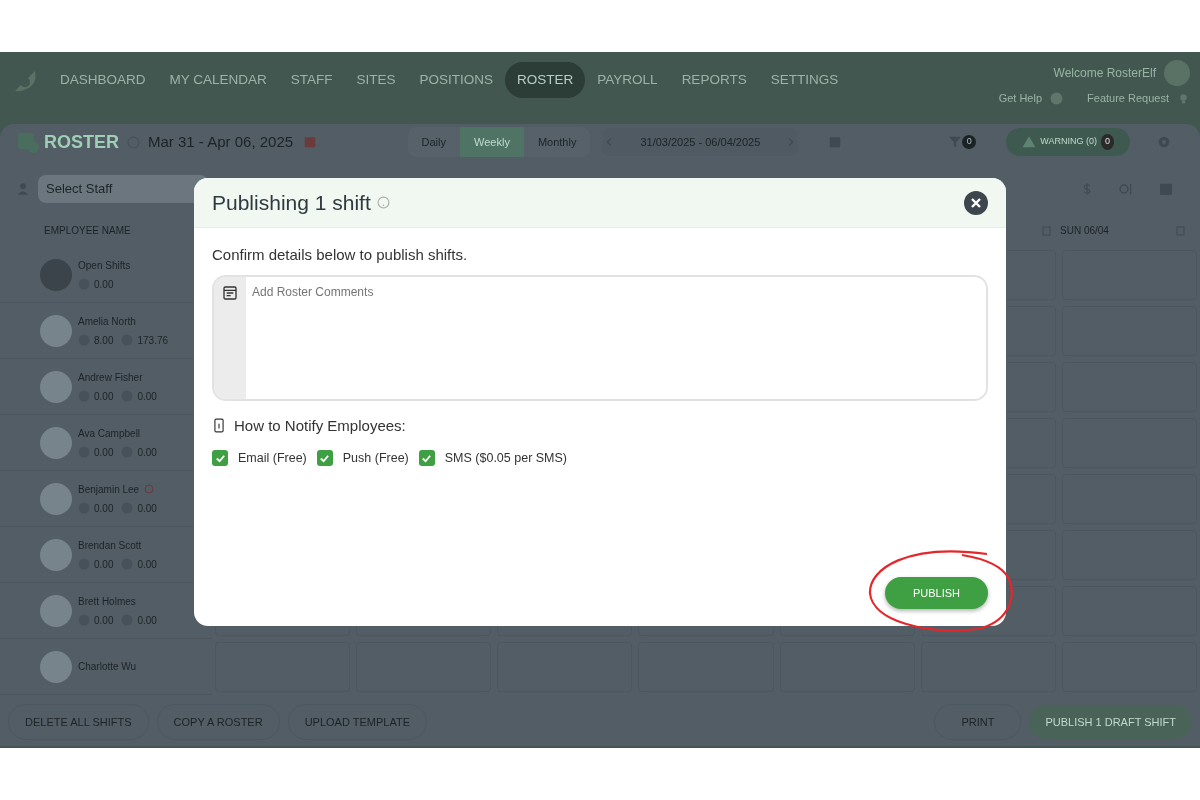 This screenshot has width=1200, height=800. What do you see at coordinates (969, 142) in the screenshot?
I see `filter-count: 0` at bounding box center [969, 142].